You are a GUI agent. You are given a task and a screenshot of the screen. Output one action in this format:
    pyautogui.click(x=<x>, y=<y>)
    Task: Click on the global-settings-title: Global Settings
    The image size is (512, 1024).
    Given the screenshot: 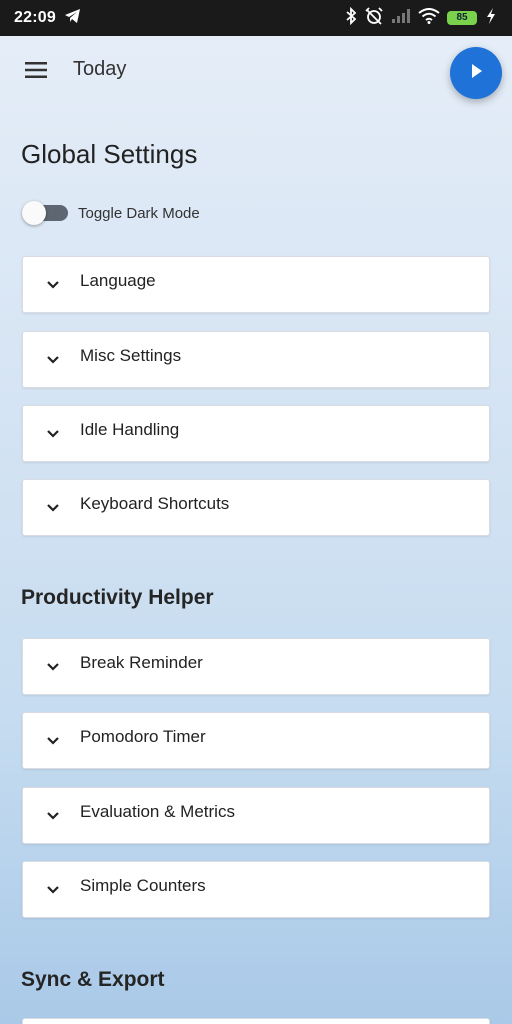 What is the action you would take?
    pyautogui.click(x=109, y=154)
    